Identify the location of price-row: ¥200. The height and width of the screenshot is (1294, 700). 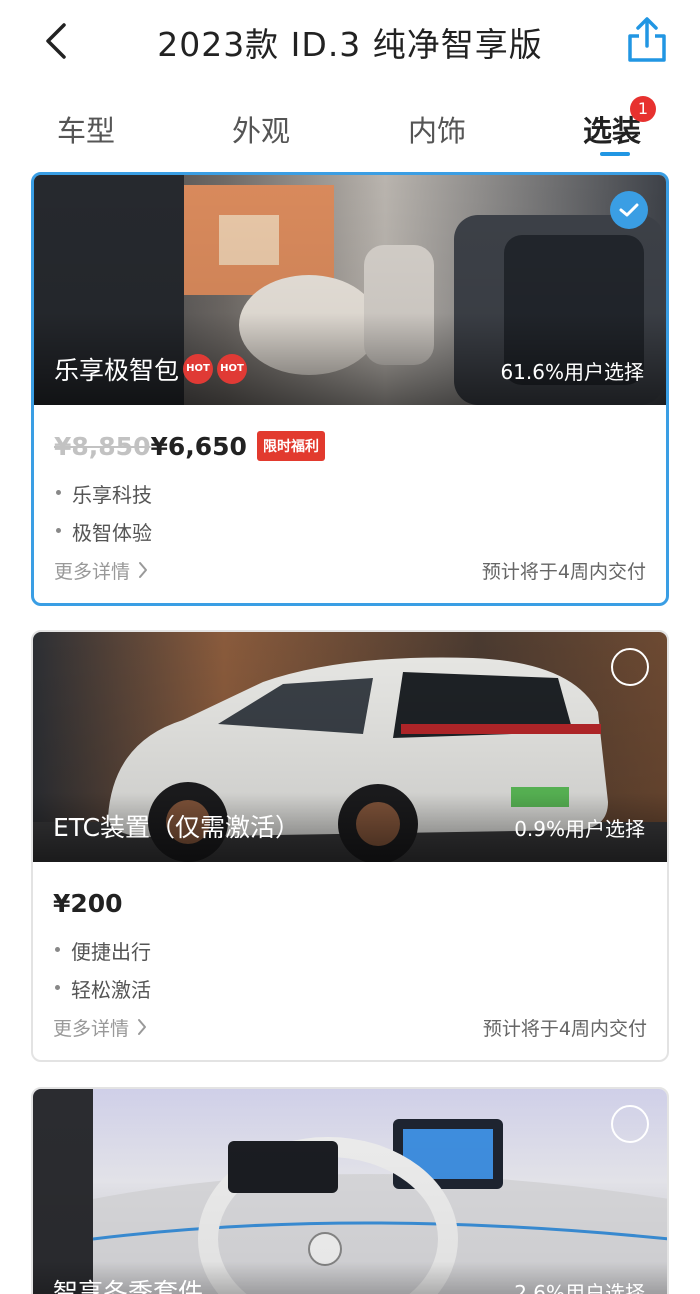
(350, 903).